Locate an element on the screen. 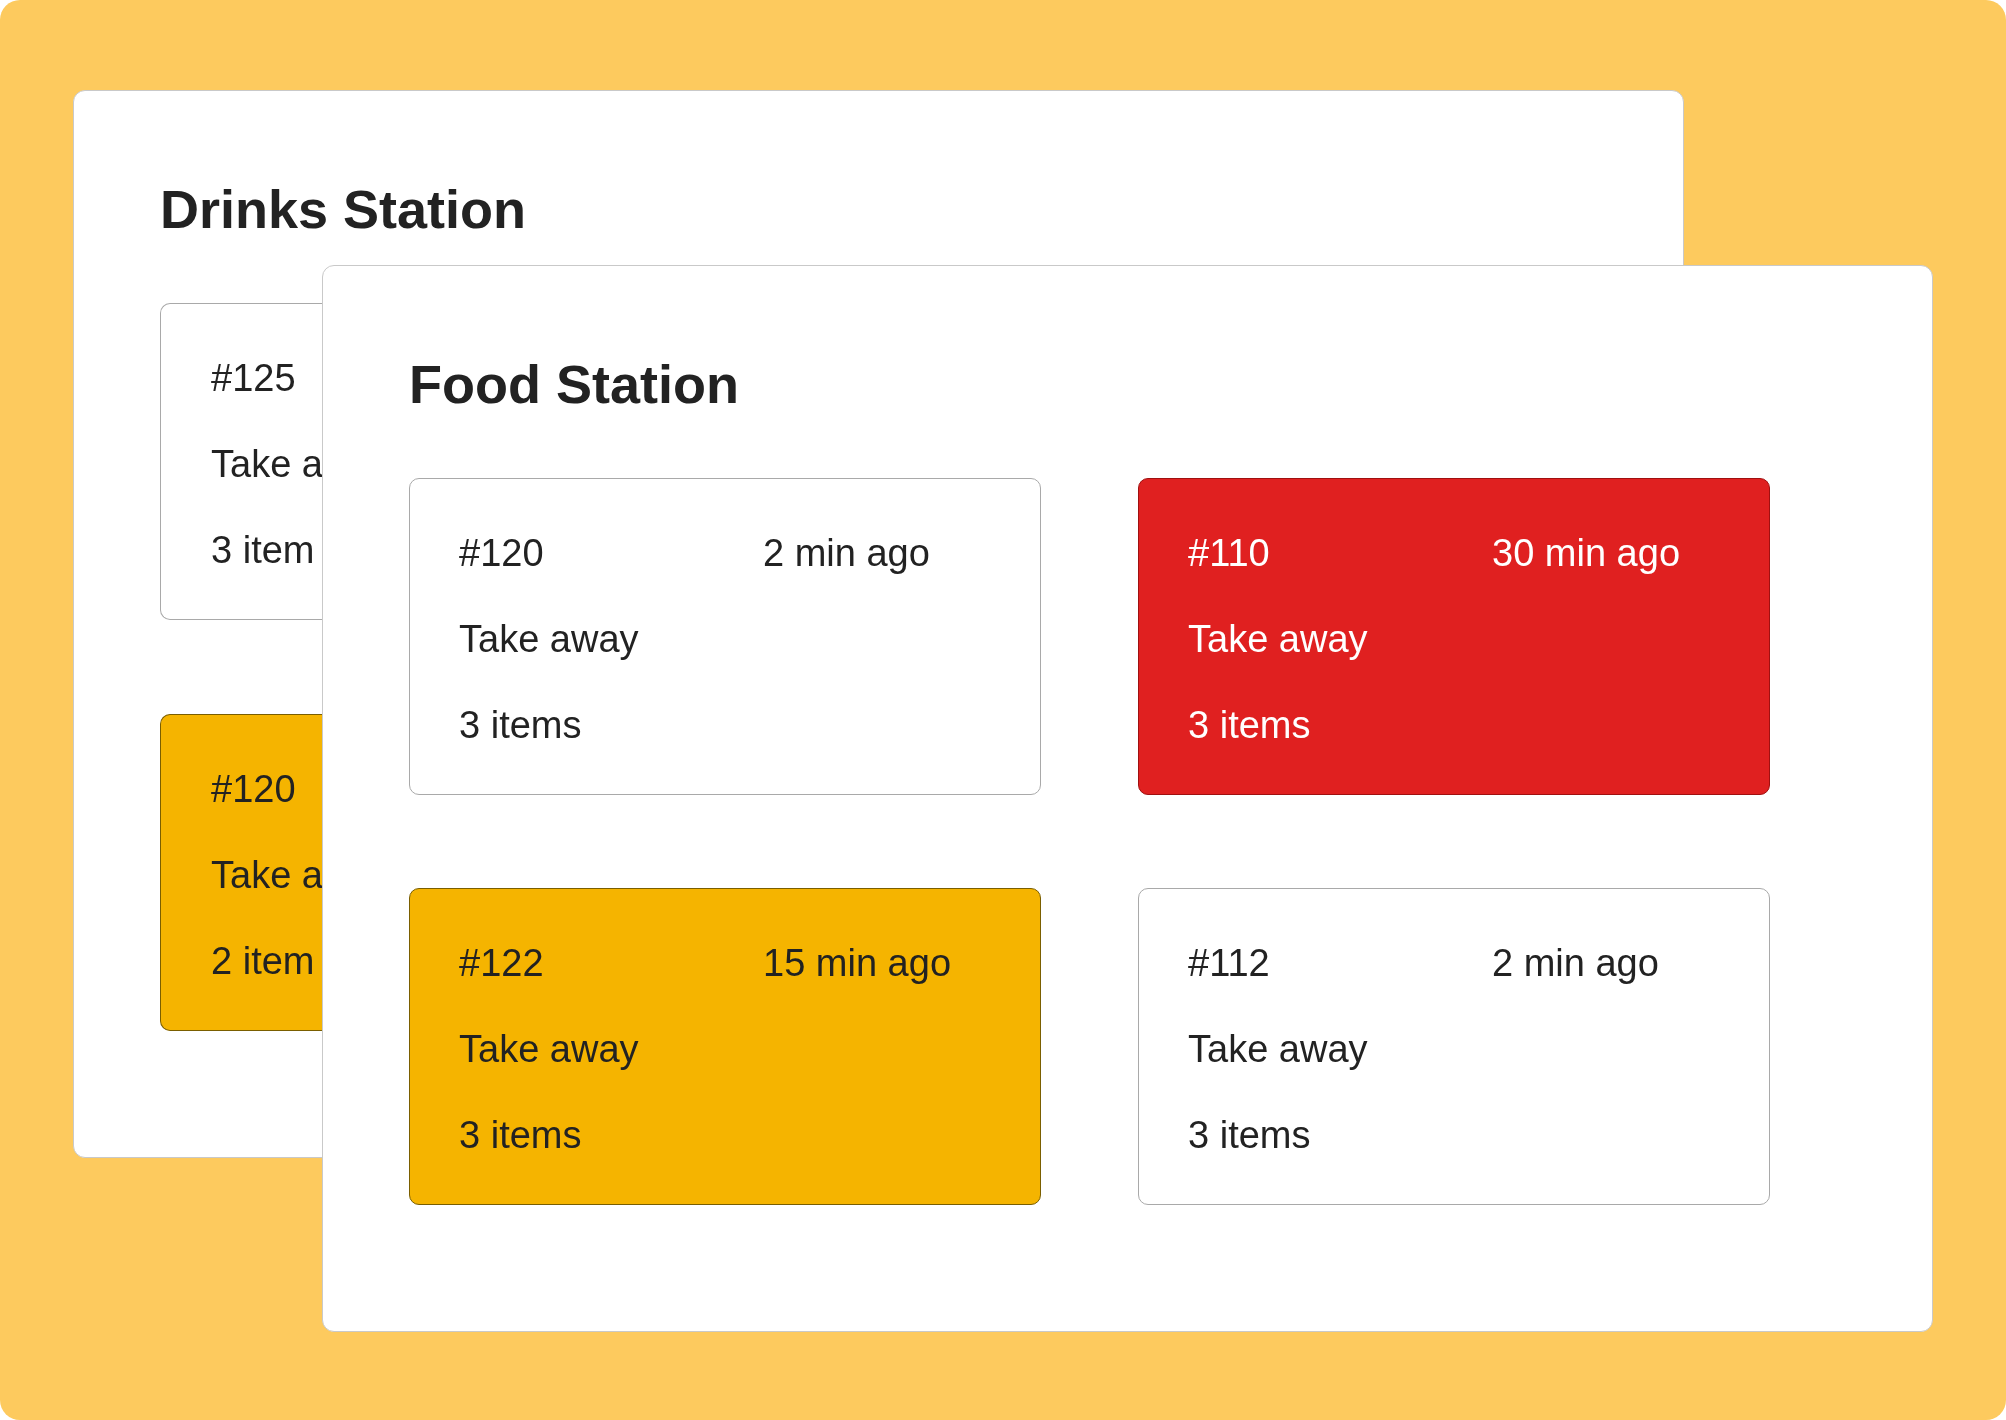 The width and height of the screenshot is (2006, 1420). order-time: 15 min ago is located at coordinates (857, 963).